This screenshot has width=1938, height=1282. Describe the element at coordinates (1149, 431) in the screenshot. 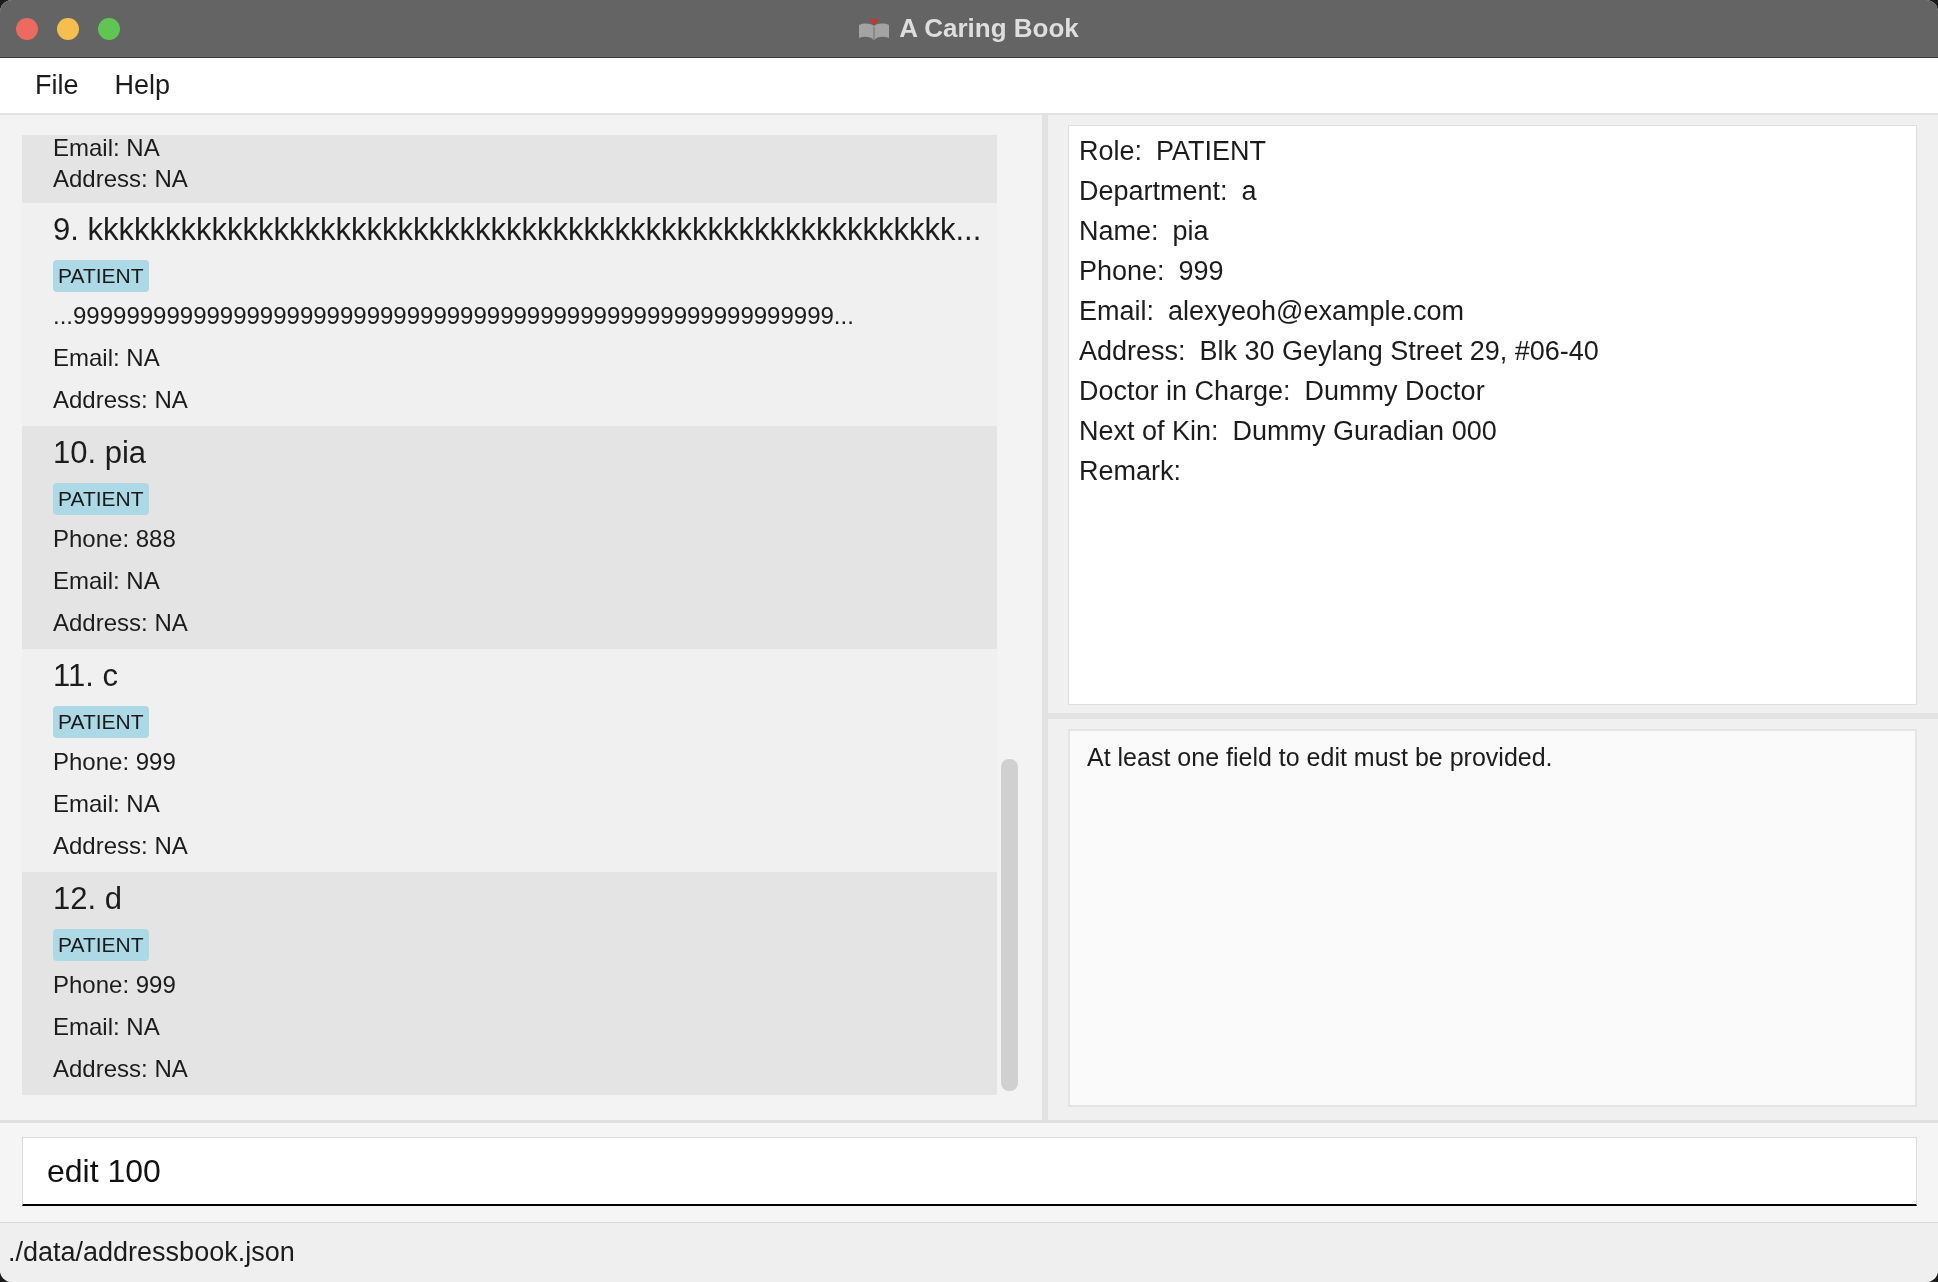

I see `detail-label: Next of Kin:` at that location.